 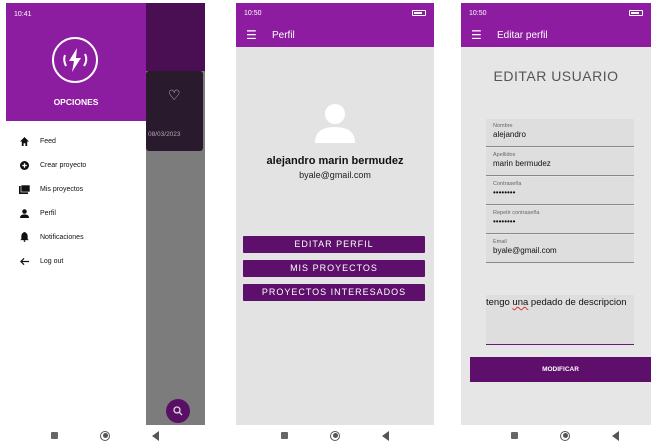 What do you see at coordinates (334, 268) in the screenshot?
I see `my-projects-button: MIS PROYECTOS` at bounding box center [334, 268].